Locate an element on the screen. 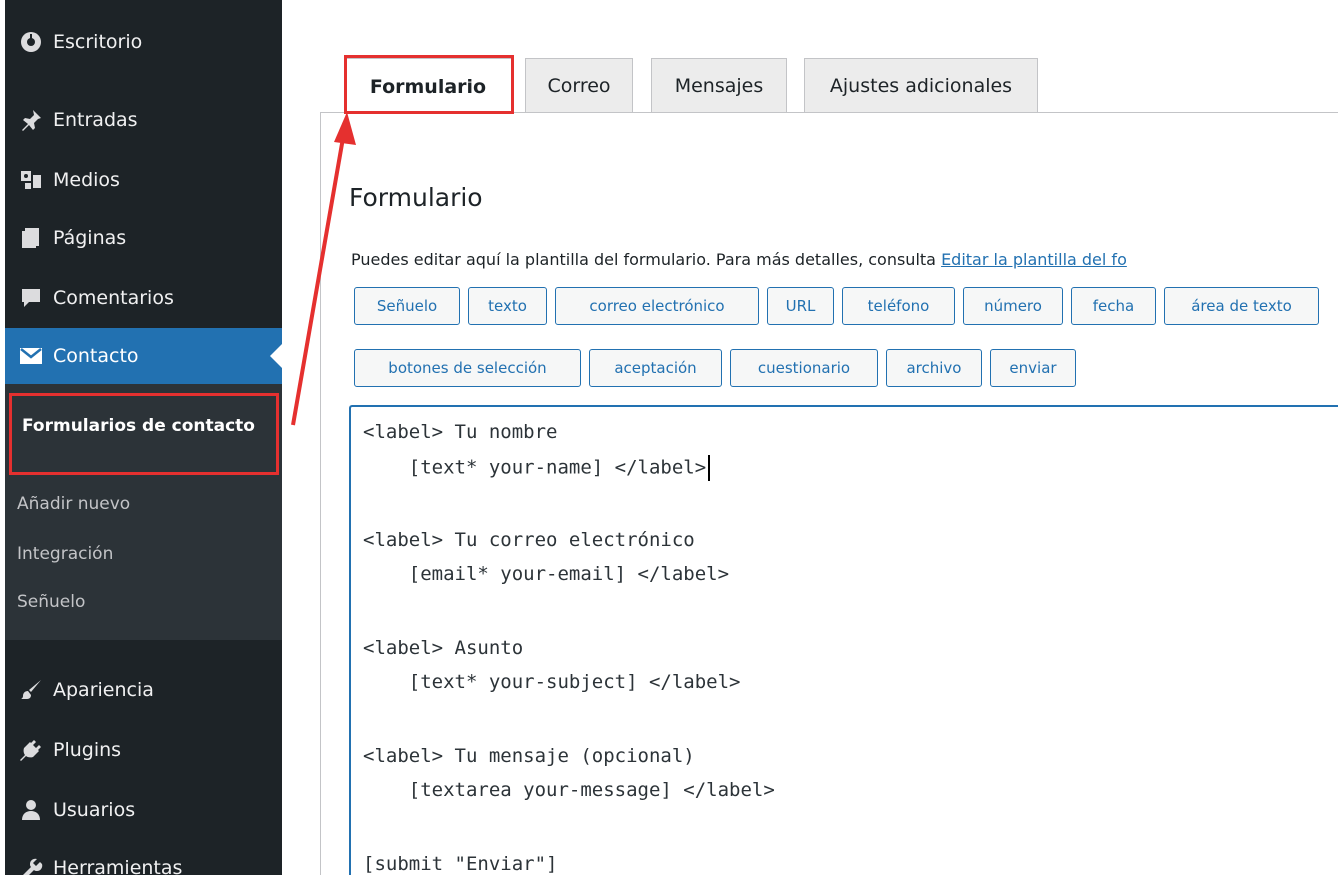 This screenshot has width=1338, height=875. panel-title: Formulario is located at coordinates (416, 197).